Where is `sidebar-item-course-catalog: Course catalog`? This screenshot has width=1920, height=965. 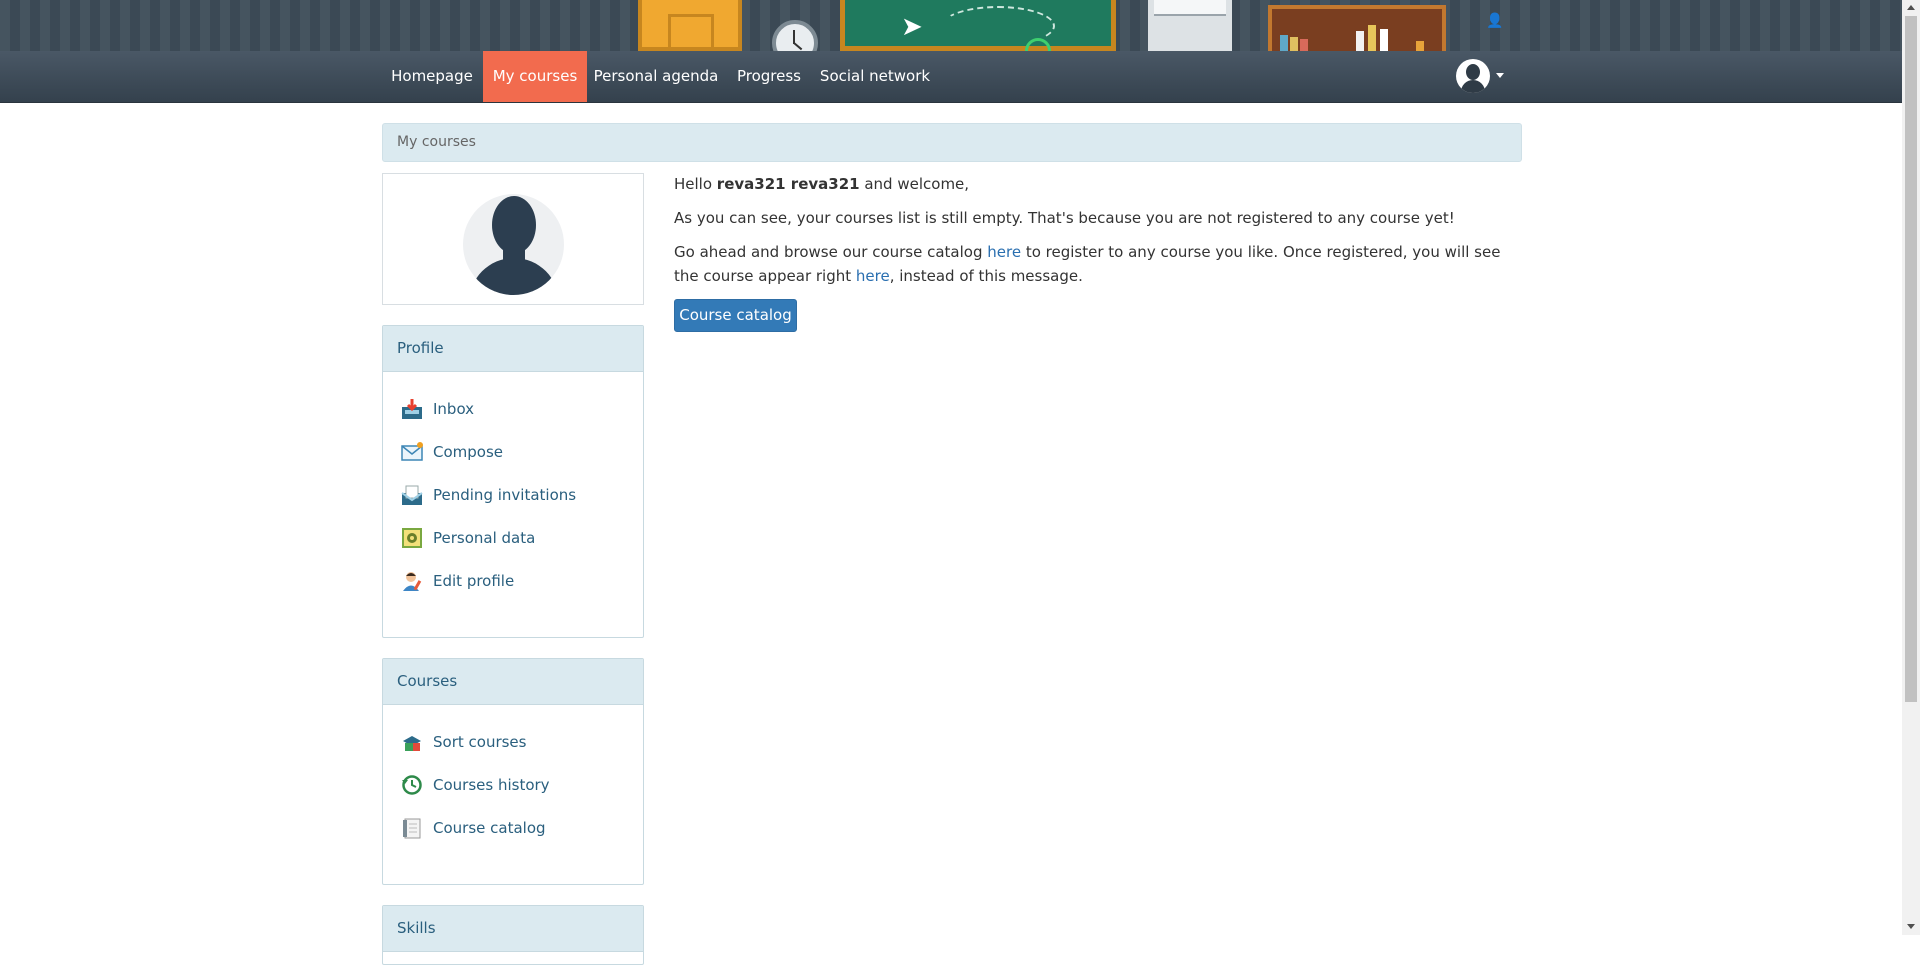 sidebar-item-course-catalog: Course catalog is located at coordinates (473, 828).